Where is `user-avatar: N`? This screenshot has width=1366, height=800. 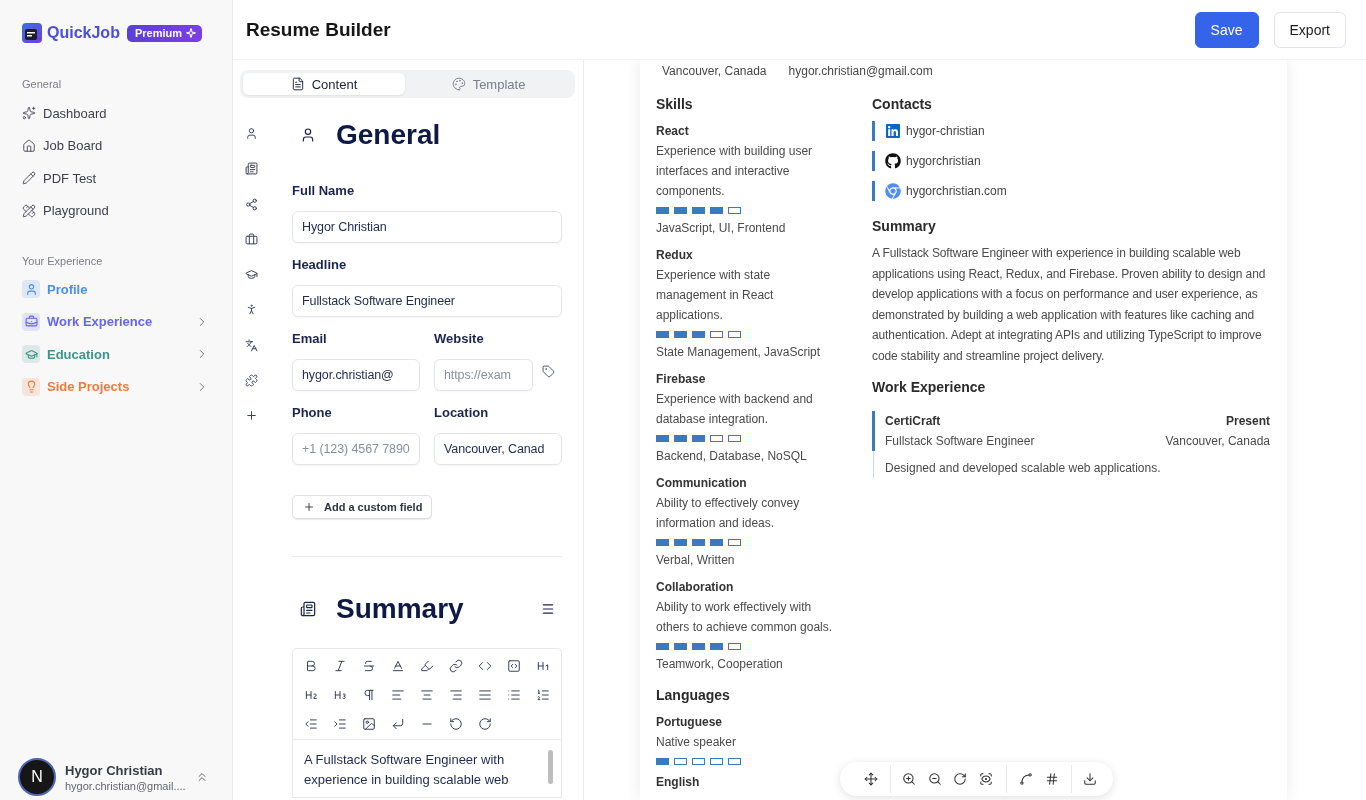
user-avatar: N is located at coordinates (37, 777).